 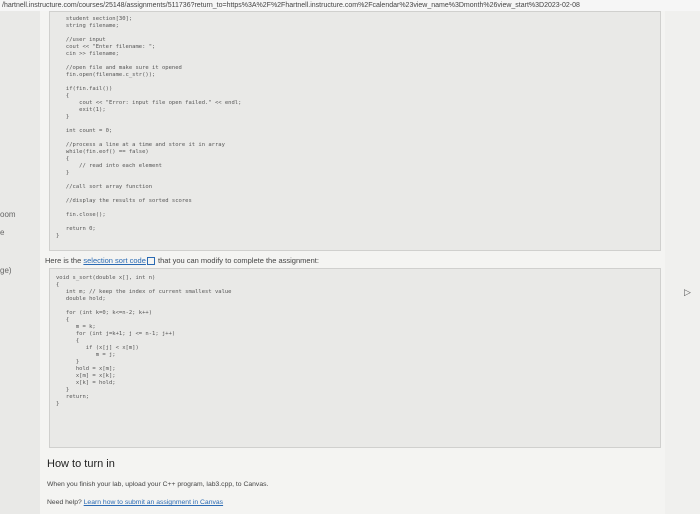 I want to click on code-line: for (int j=k+1; j <= n-1; j++), so click(x=116, y=334).